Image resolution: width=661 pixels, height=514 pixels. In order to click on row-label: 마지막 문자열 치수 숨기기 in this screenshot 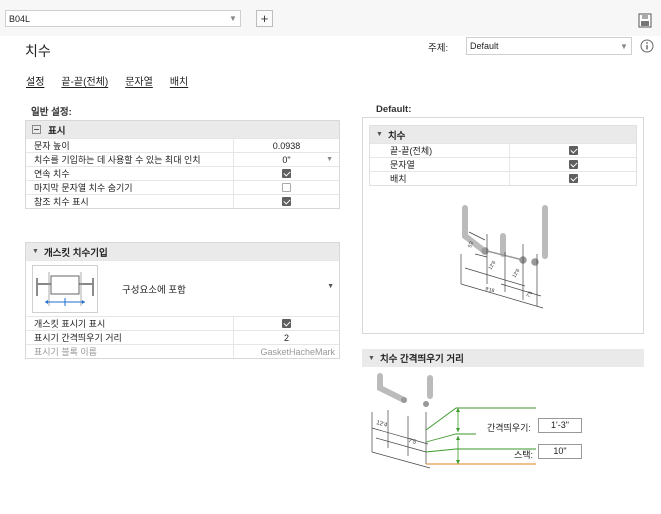, I will do `click(130, 187)`.